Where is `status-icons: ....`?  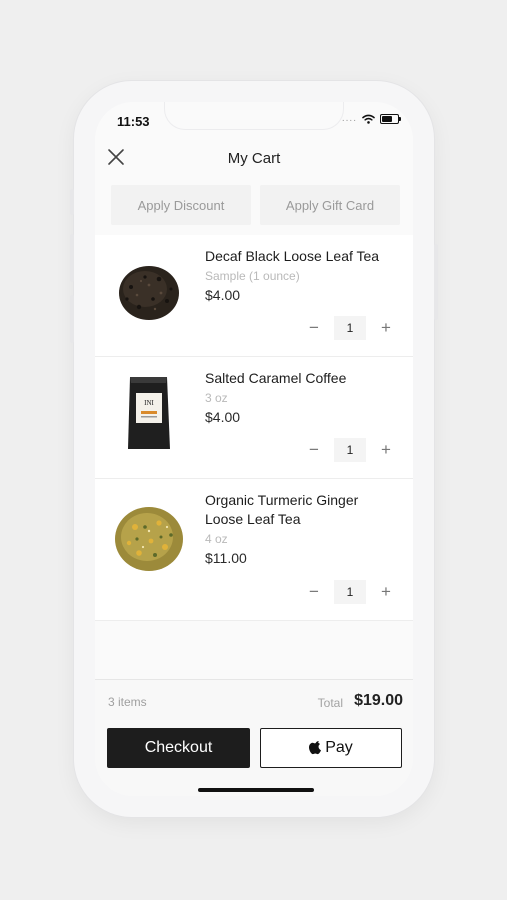
status-icons: .... is located at coordinates (371, 118).